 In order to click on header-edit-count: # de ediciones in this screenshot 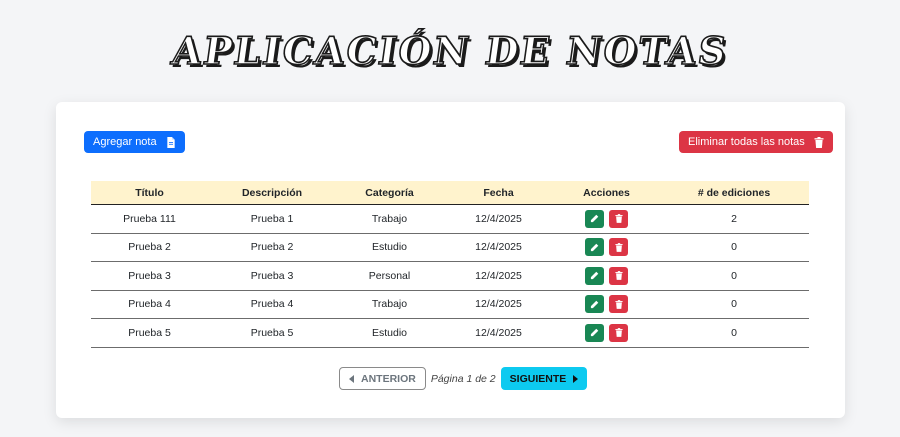, I will do `click(734, 192)`.